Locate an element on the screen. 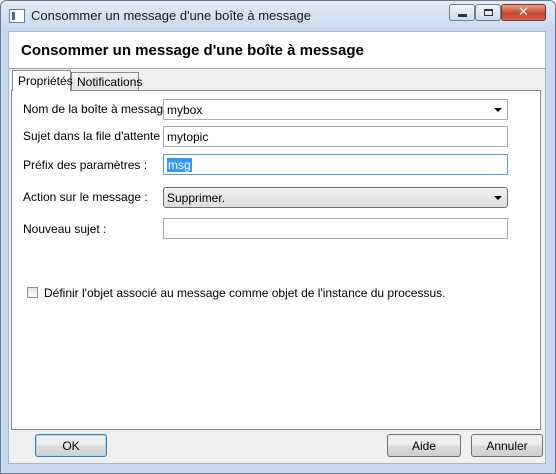  close-icon: ✕ is located at coordinates (523, 11).